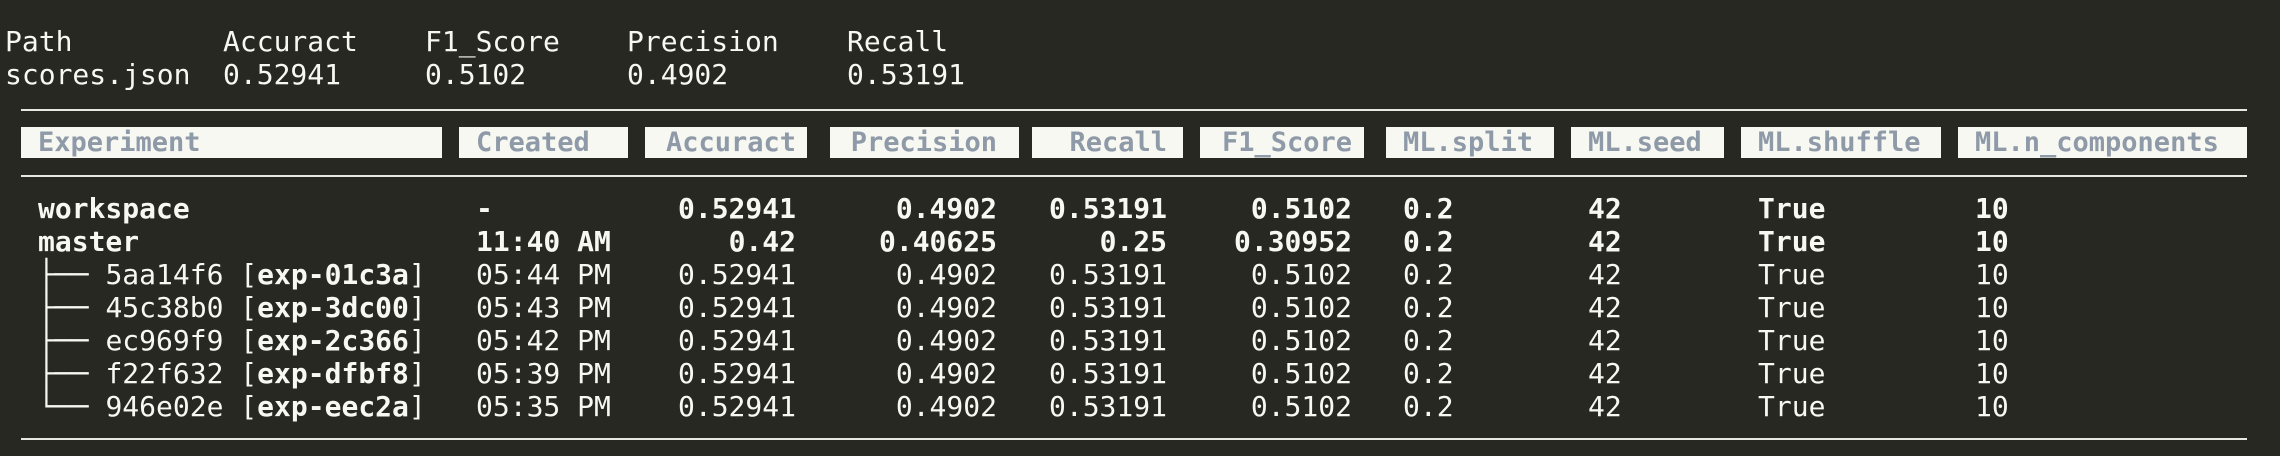 The width and height of the screenshot is (2280, 456). Describe the element at coordinates (282, 74) in the screenshot. I see `scores-value-accuract: 0.52941` at that location.